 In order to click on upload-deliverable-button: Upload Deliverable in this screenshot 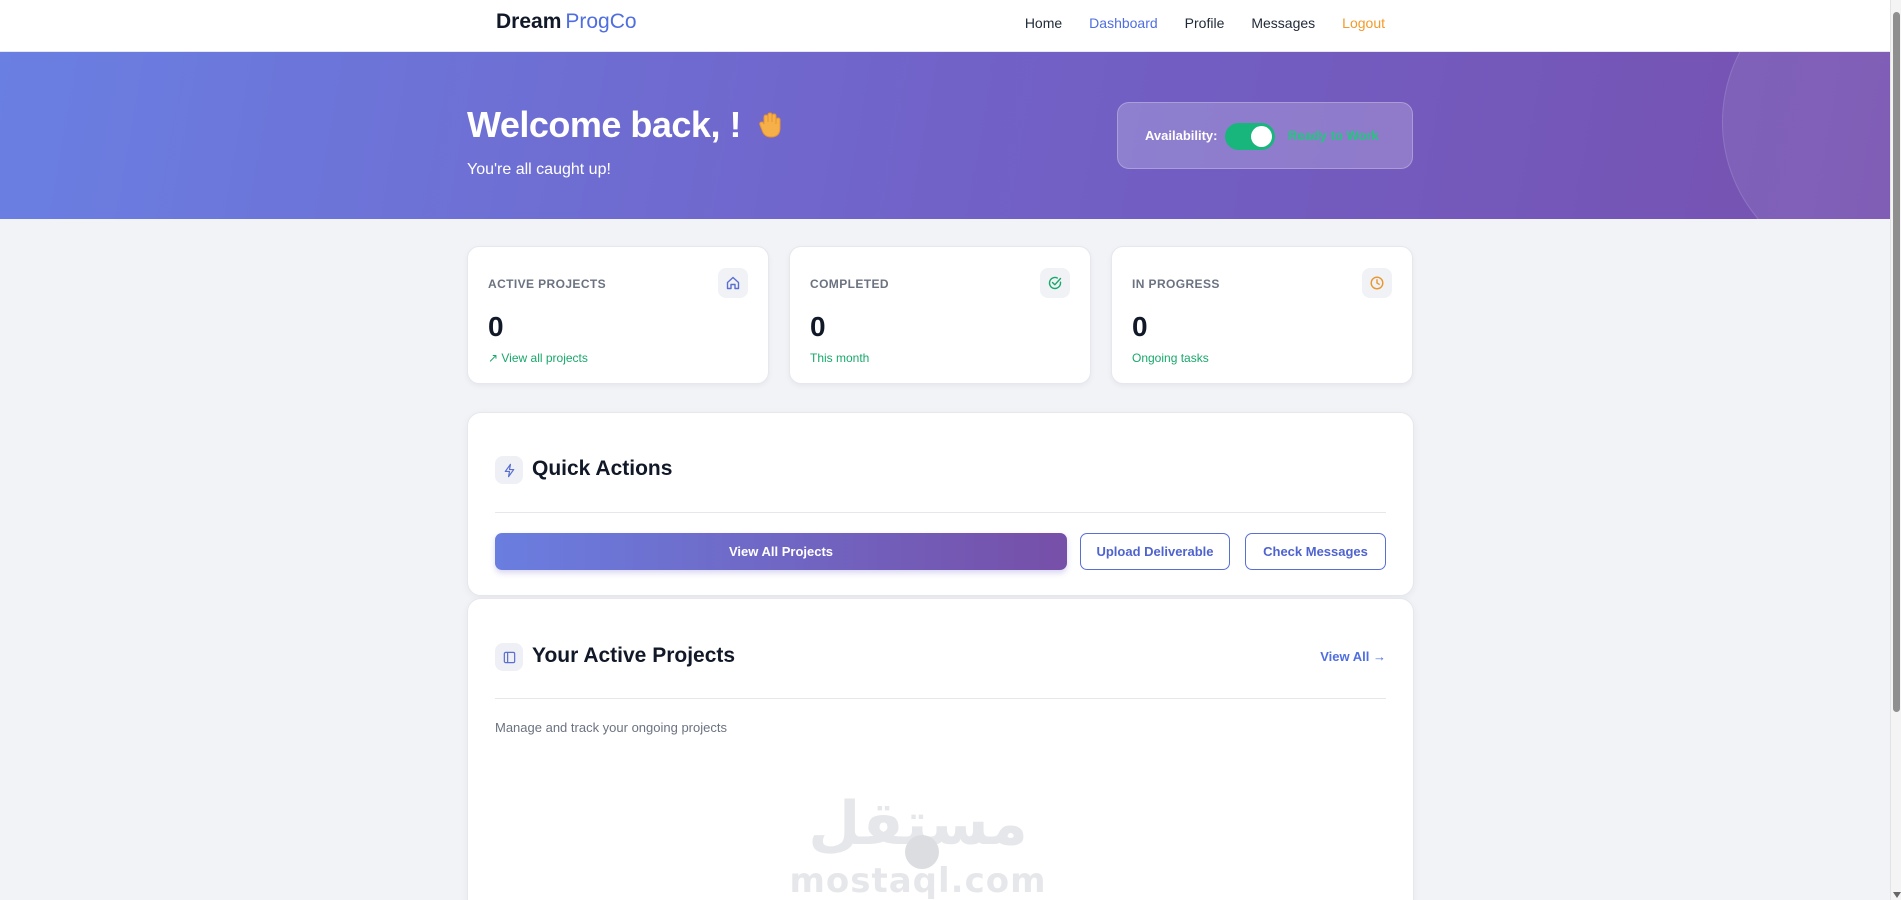, I will do `click(1155, 551)`.